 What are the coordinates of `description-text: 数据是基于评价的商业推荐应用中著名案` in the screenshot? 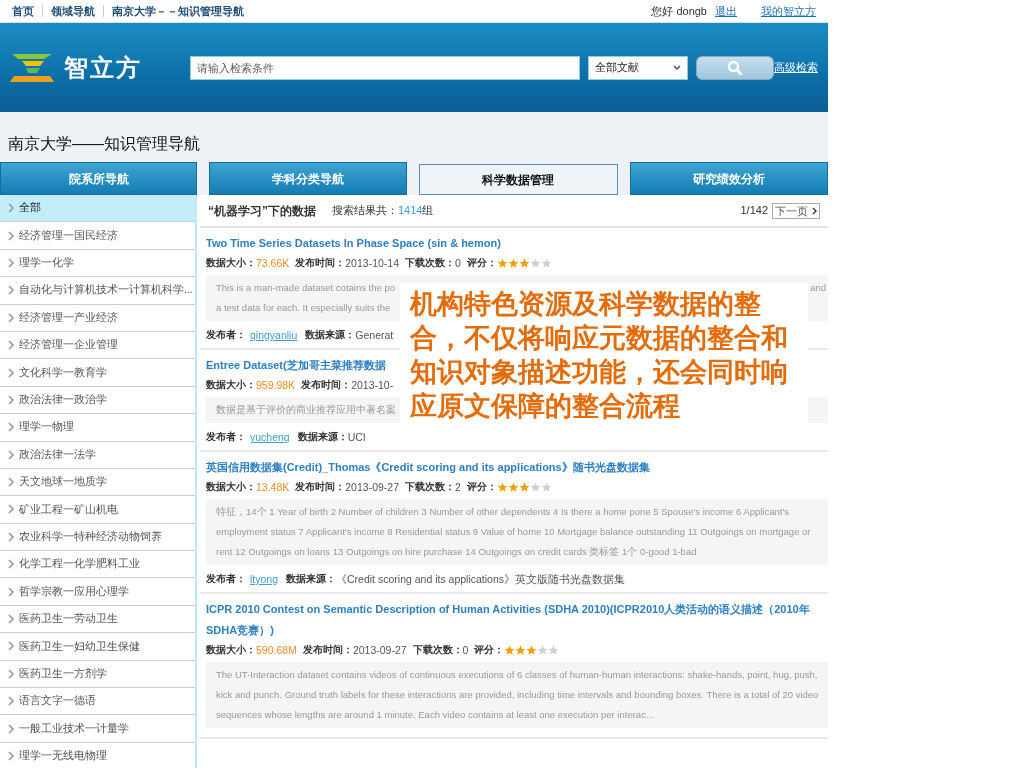 It's located at (306, 410).